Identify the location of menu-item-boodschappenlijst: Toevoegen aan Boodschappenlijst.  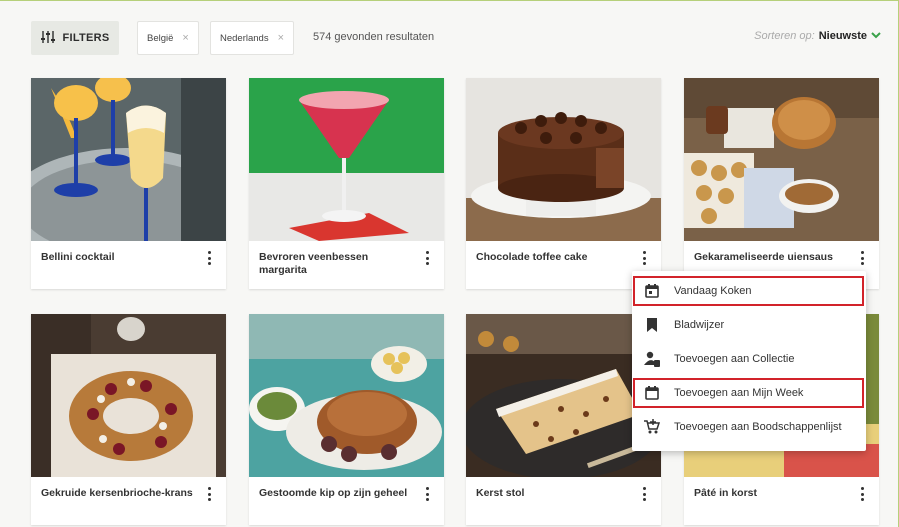
(749, 427).